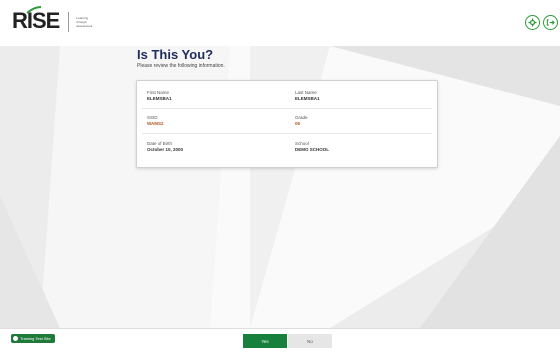 The height and width of the screenshot is (354, 560). I want to click on ssid-field: SSID WAMS2, so click(155, 121).